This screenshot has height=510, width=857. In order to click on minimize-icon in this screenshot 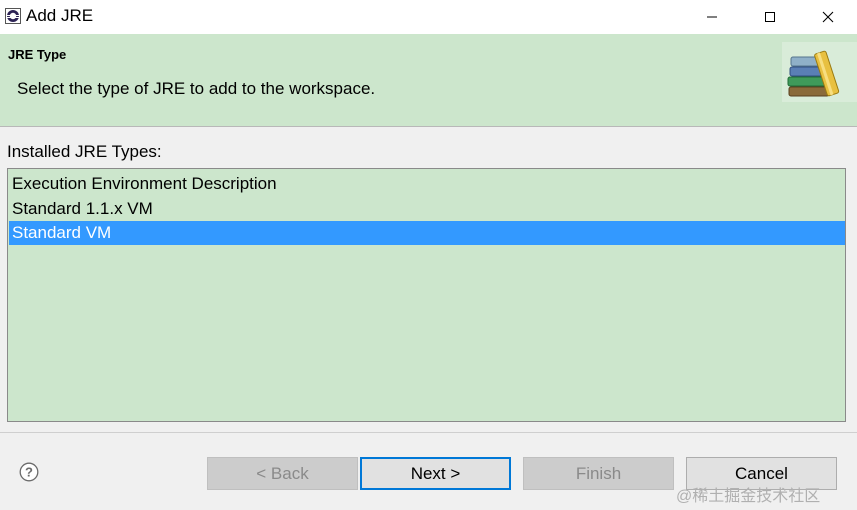, I will do `click(712, 17)`.